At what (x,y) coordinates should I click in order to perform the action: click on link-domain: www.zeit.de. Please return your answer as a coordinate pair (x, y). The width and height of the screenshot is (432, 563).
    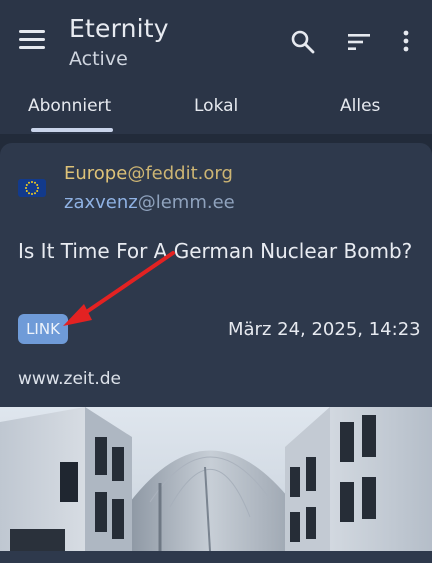
    Looking at the image, I should click on (69, 379).